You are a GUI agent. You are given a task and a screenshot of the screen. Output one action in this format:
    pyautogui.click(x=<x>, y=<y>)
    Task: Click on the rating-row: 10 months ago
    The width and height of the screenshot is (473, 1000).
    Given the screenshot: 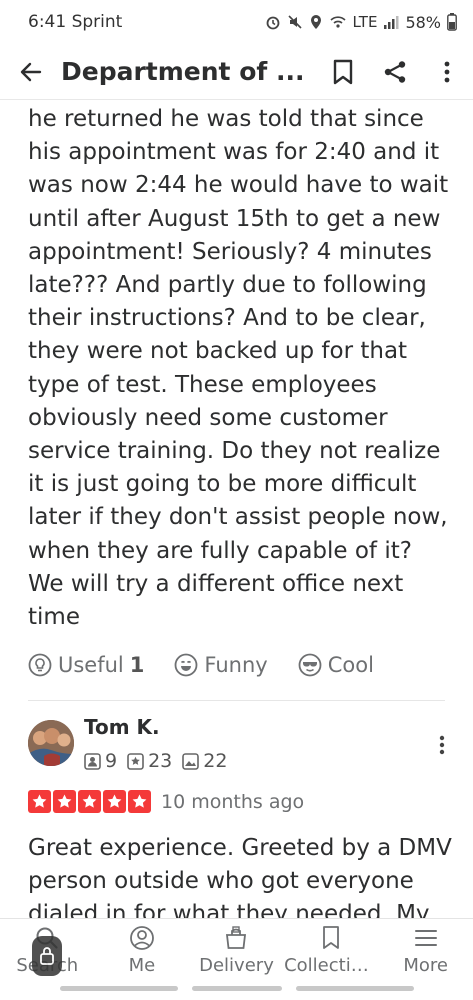 What is the action you would take?
    pyautogui.click(x=166, y=801)
    